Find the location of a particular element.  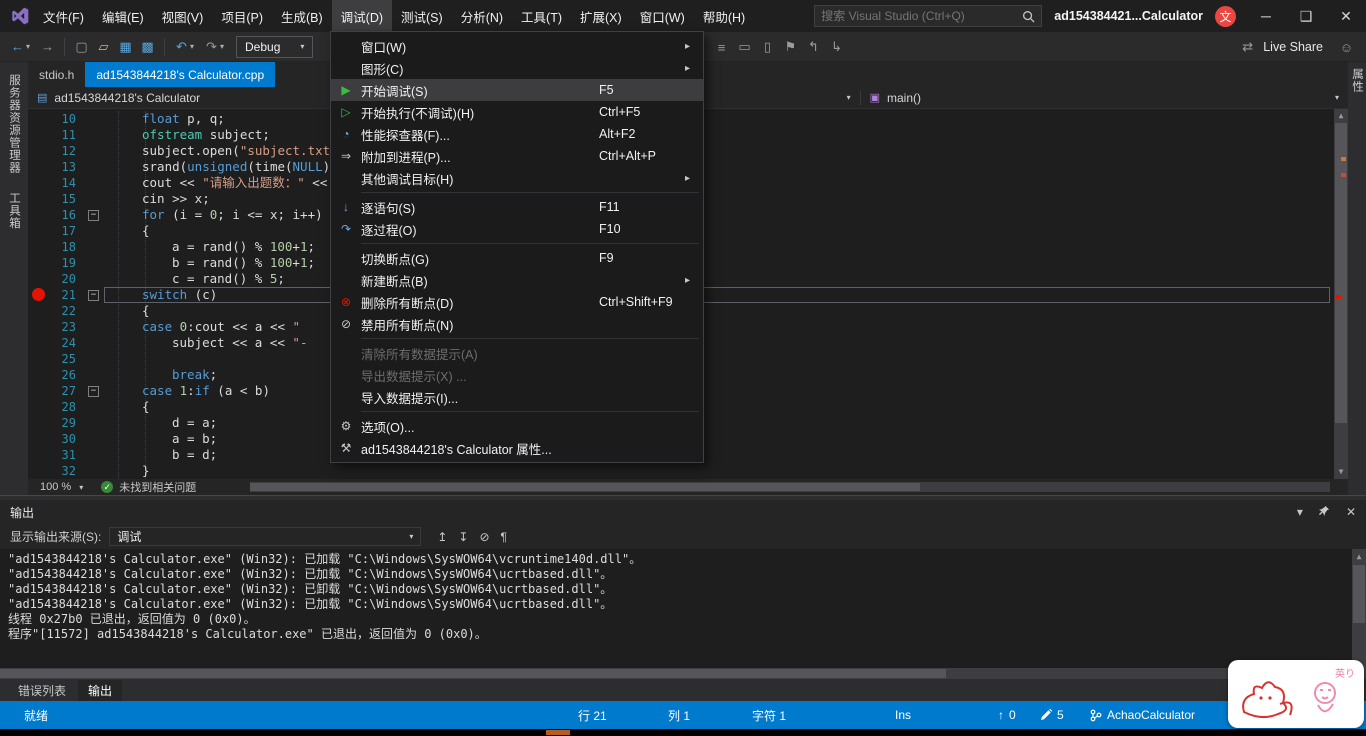

debug-target-combo: Debug ▾ is located at coordinates (275, 46).